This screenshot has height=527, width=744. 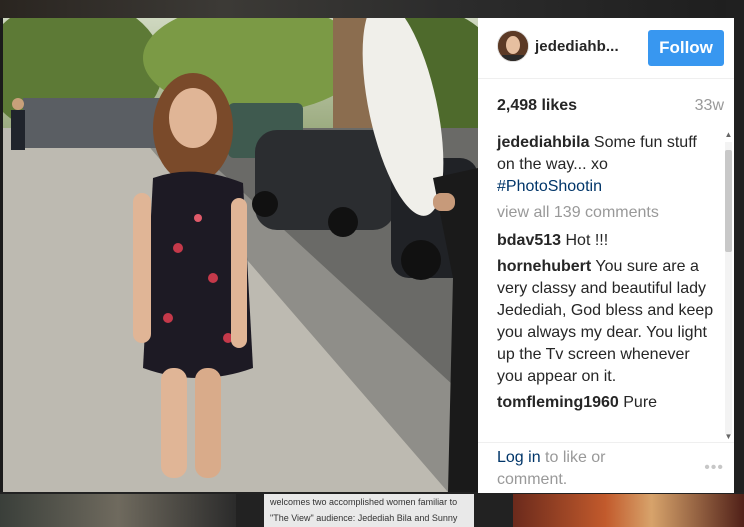 What do you see at coordinates (686, 48) in the screenshot?
I see `follow-button: Follow` at bounding box center [686, 48].